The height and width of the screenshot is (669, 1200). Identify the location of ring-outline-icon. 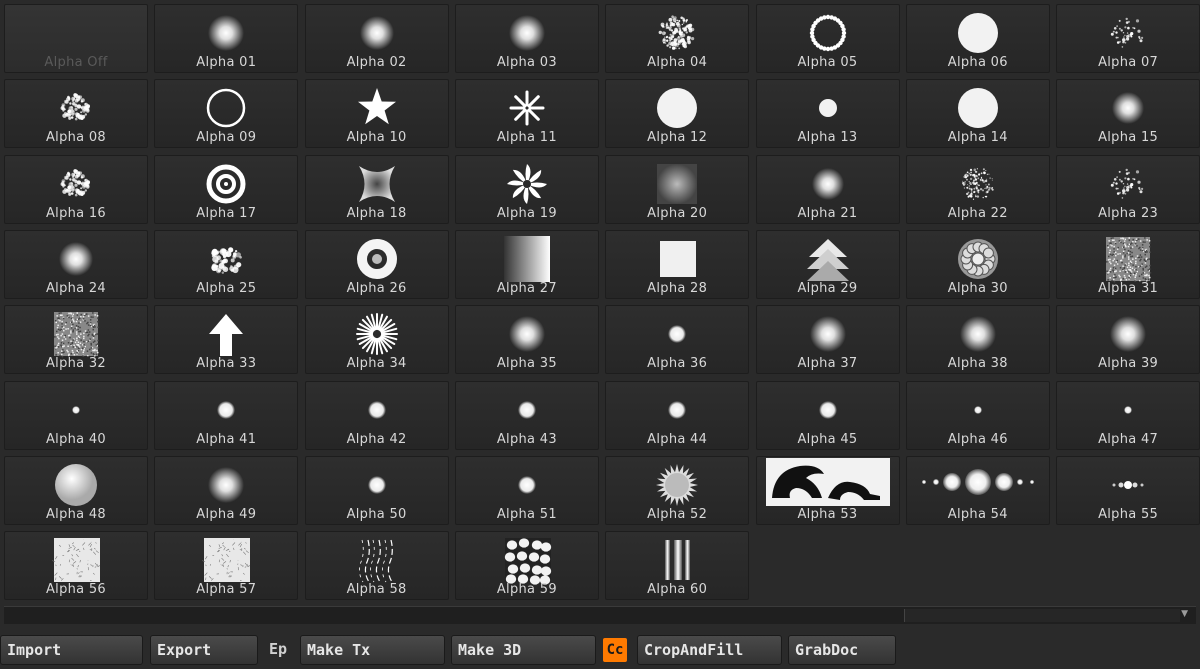
(226, 108).